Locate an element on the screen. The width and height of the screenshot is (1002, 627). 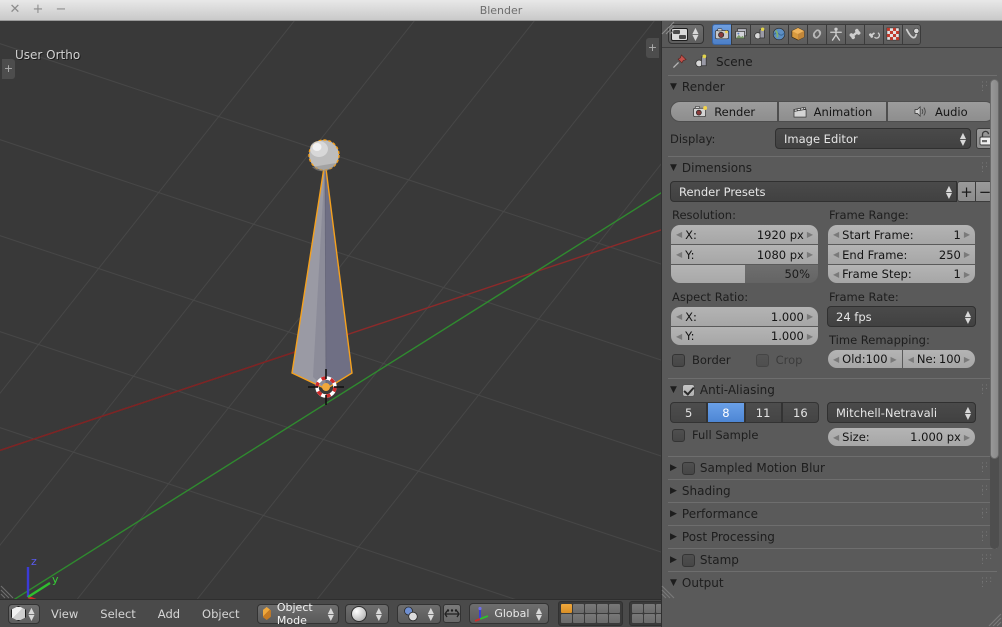
time-remap-old-field: ◀ Old: 100 ▶ is located at coordinates (865, 359).